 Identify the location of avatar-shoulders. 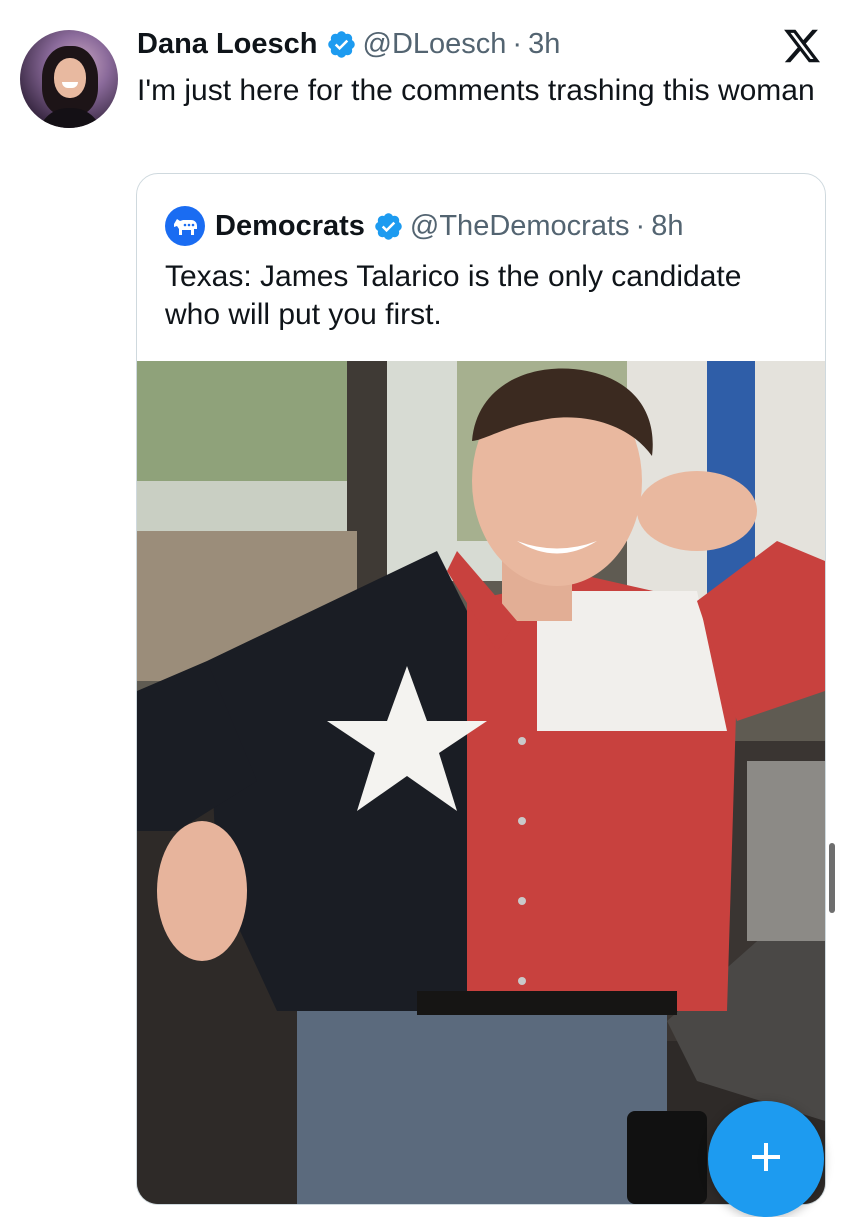
(70, 118).